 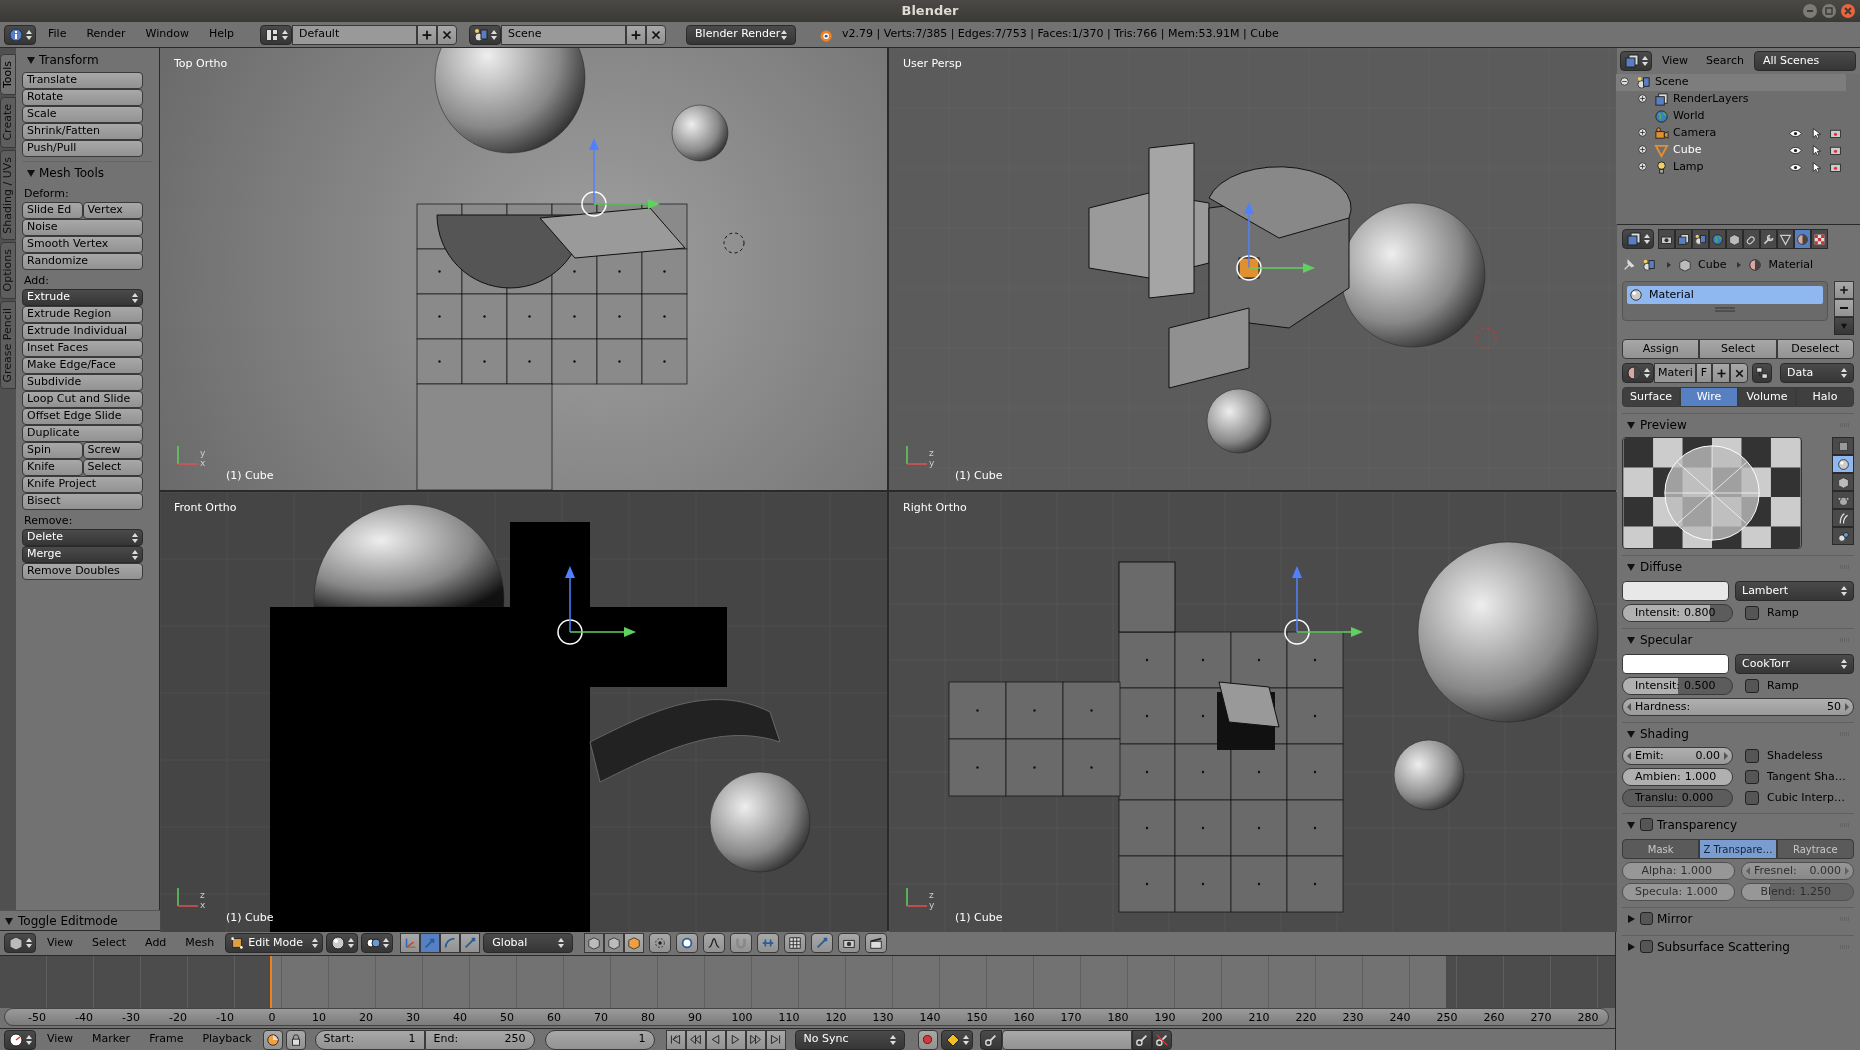 I want to click on checkbox-label: Shadeless, so click(x=1795, y=756).